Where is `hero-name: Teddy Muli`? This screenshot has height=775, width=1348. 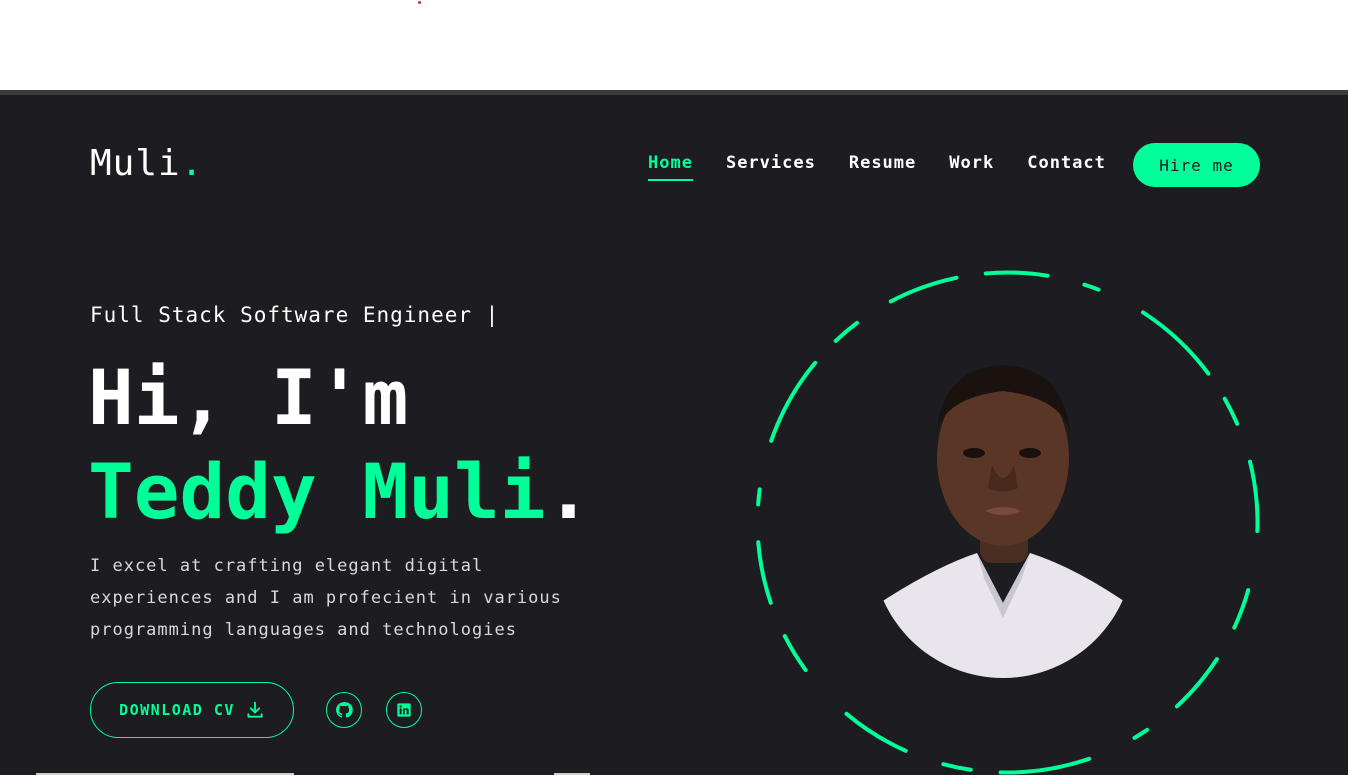
hero-name: Teddy Muli is located at coordinates (317, 491).